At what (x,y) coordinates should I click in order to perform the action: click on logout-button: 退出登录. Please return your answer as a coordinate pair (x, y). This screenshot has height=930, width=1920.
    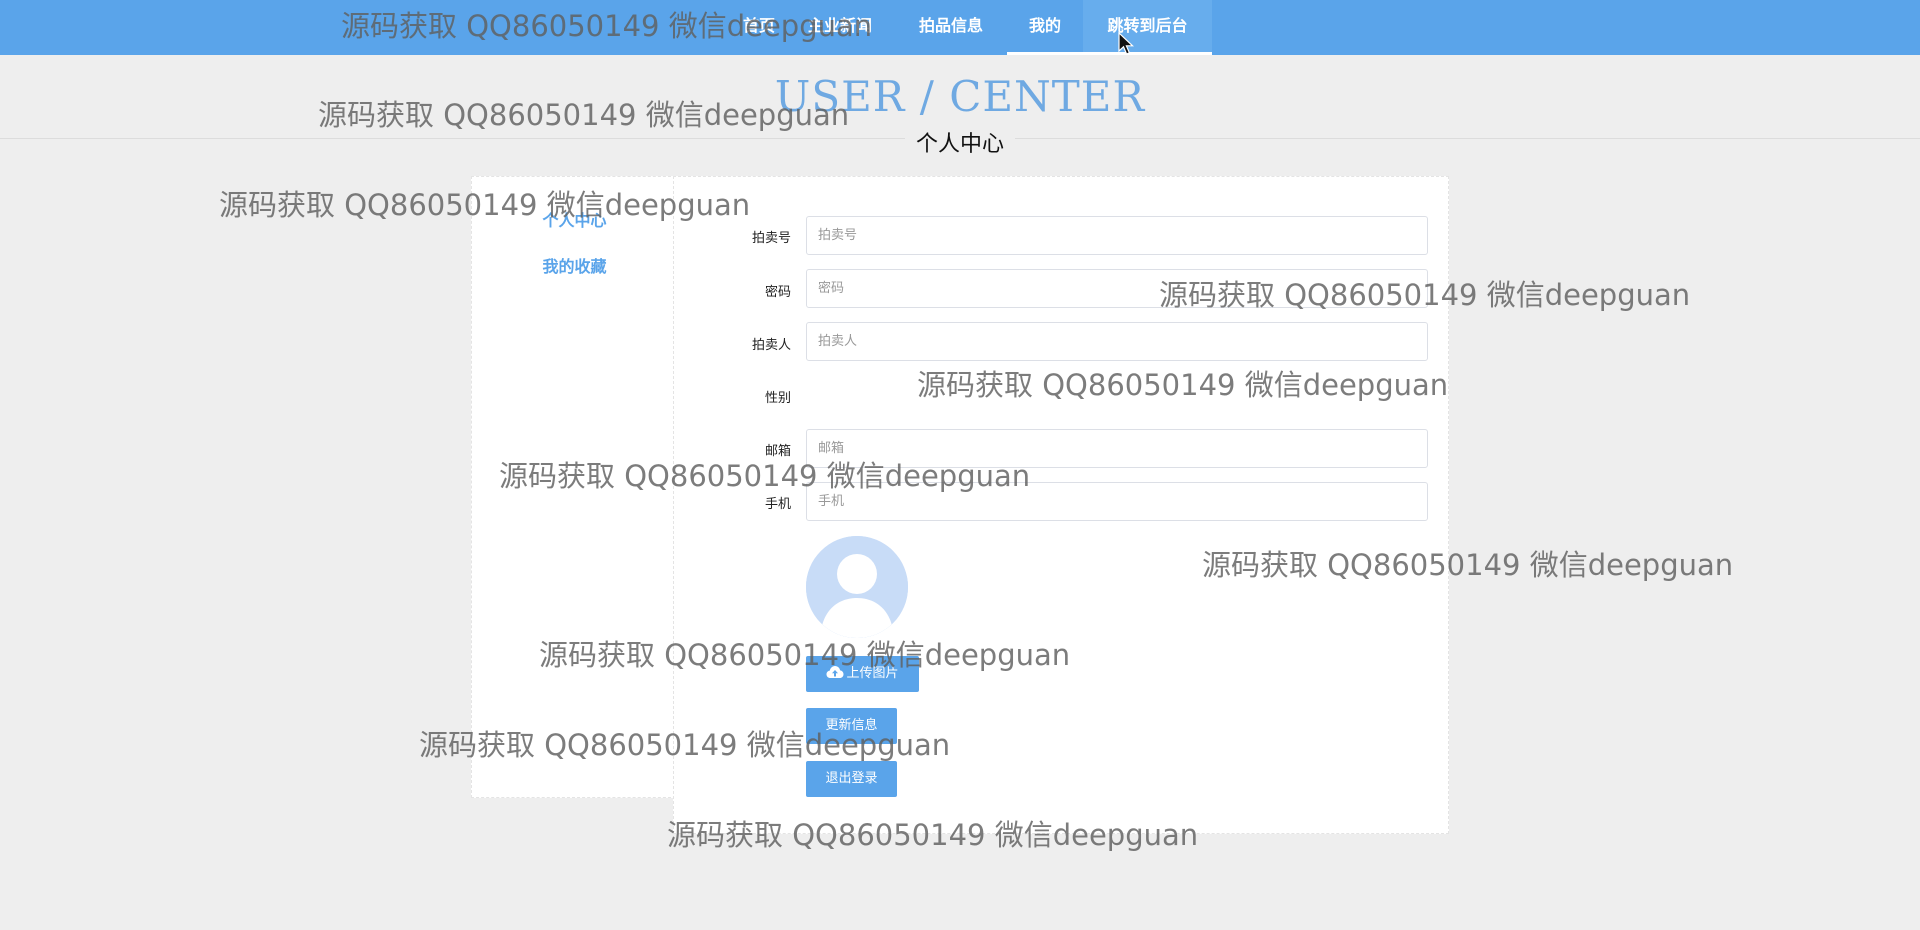
    Looking at the image, I should click on (851, 779).